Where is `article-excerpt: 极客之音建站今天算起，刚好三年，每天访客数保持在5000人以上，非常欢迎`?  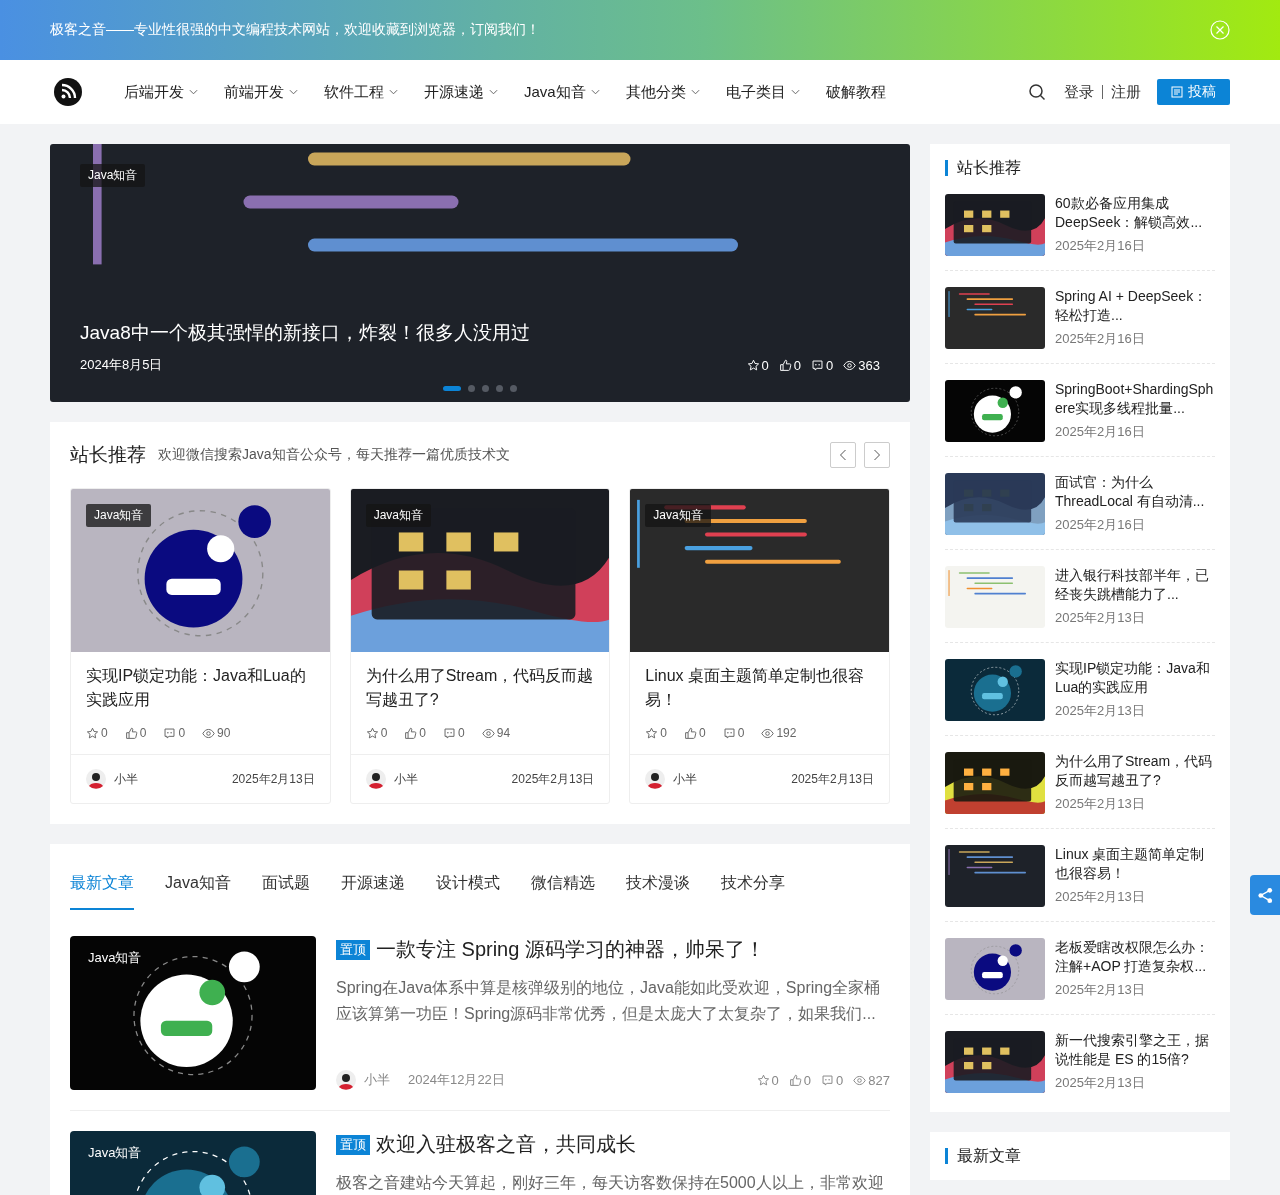 article-excerpt: 极客之音建站今天算起，刚好三年，每天访客数保持在5000人以上，非常欢迎 is located at coordinates (610, 1183).